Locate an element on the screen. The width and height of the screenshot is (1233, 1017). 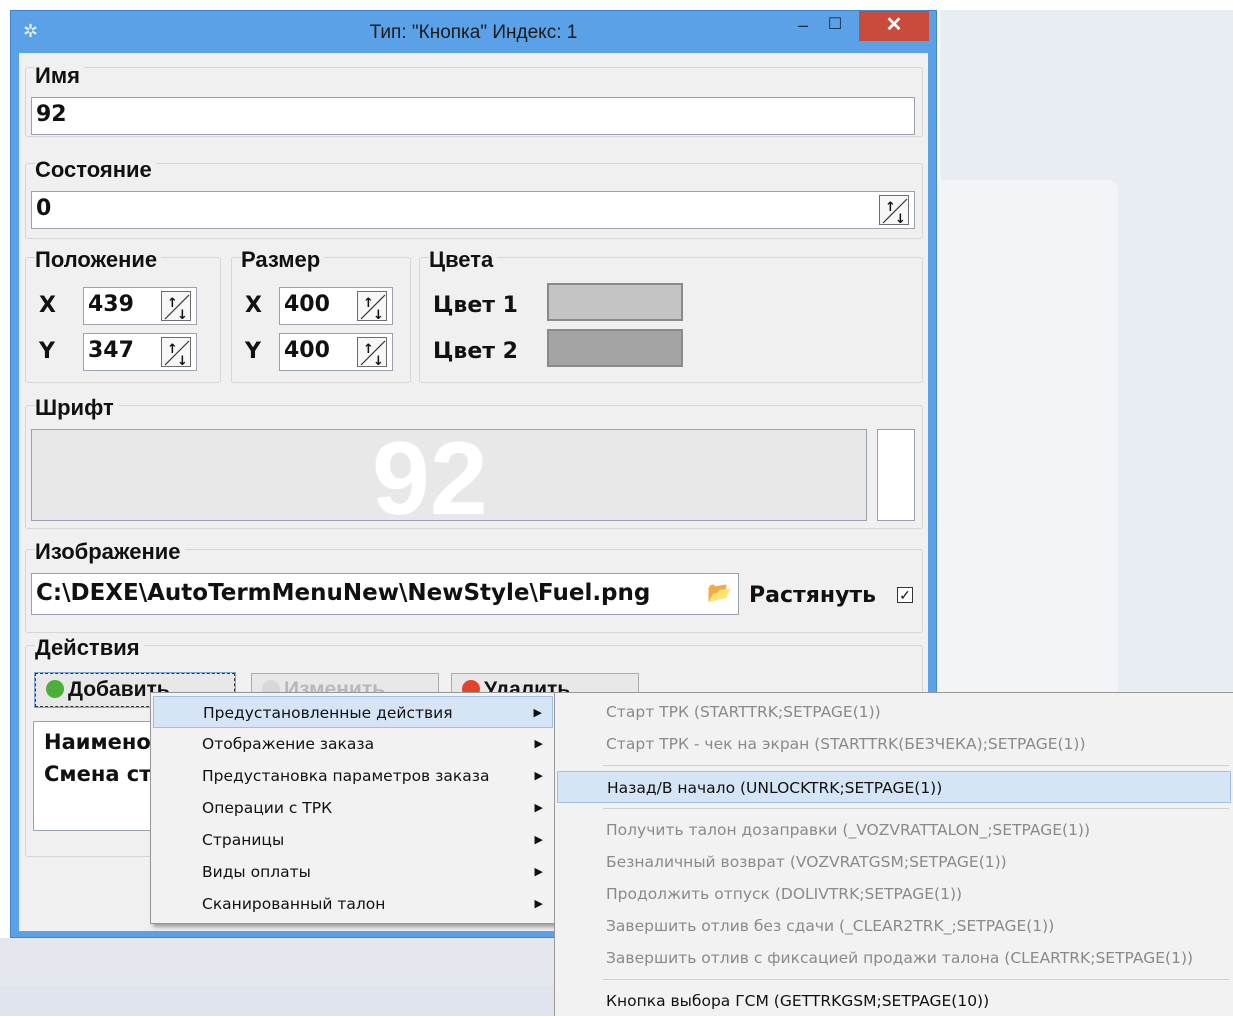
color1-swatch is located at coordinates (615, 302).